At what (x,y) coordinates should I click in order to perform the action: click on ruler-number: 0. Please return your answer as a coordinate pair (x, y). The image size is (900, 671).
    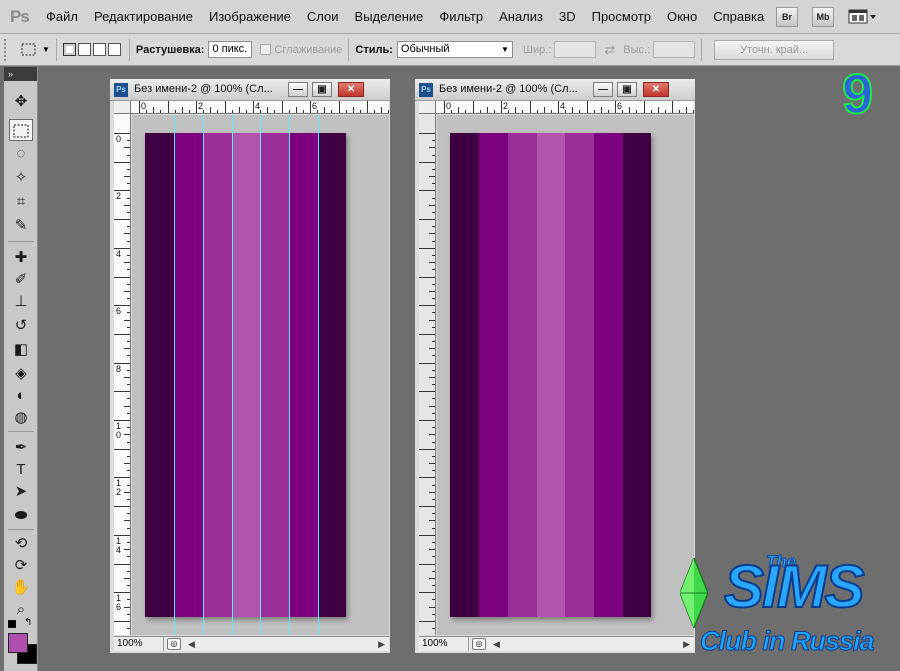
    Looking at the image, I should click on (449, 106).